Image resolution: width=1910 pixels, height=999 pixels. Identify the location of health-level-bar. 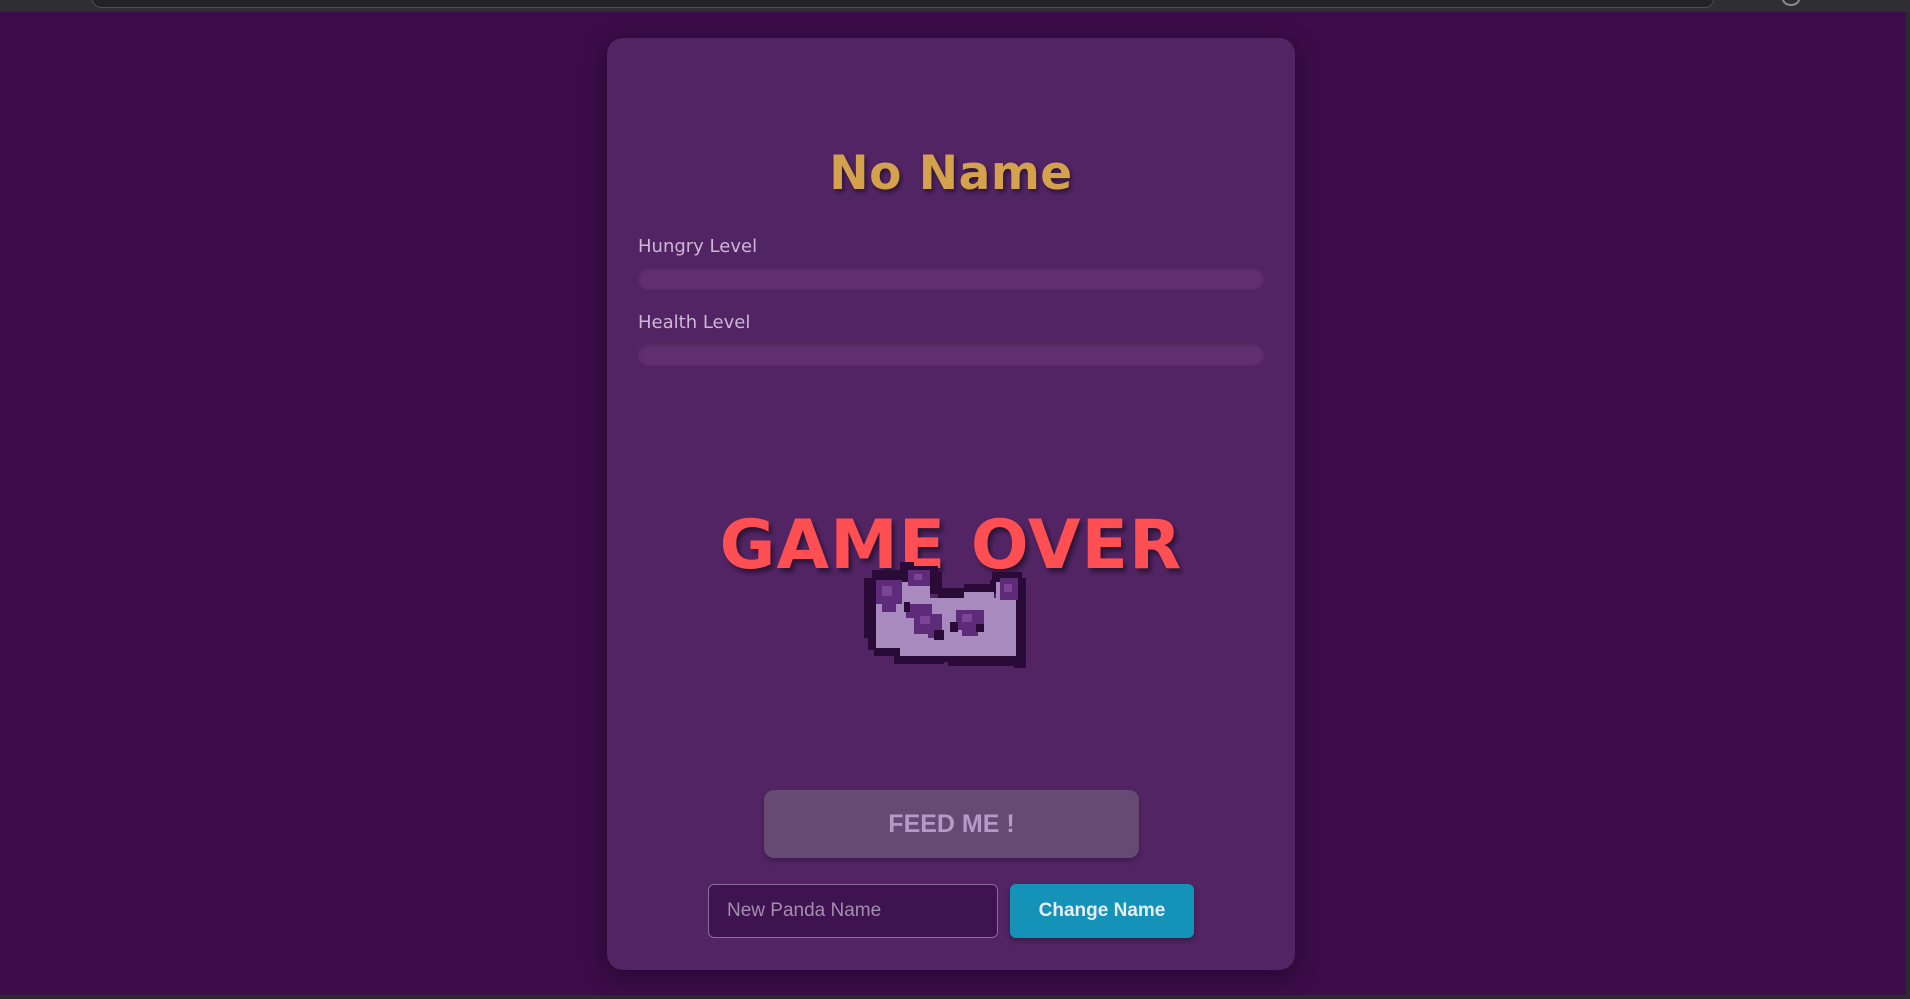
(951, 355).